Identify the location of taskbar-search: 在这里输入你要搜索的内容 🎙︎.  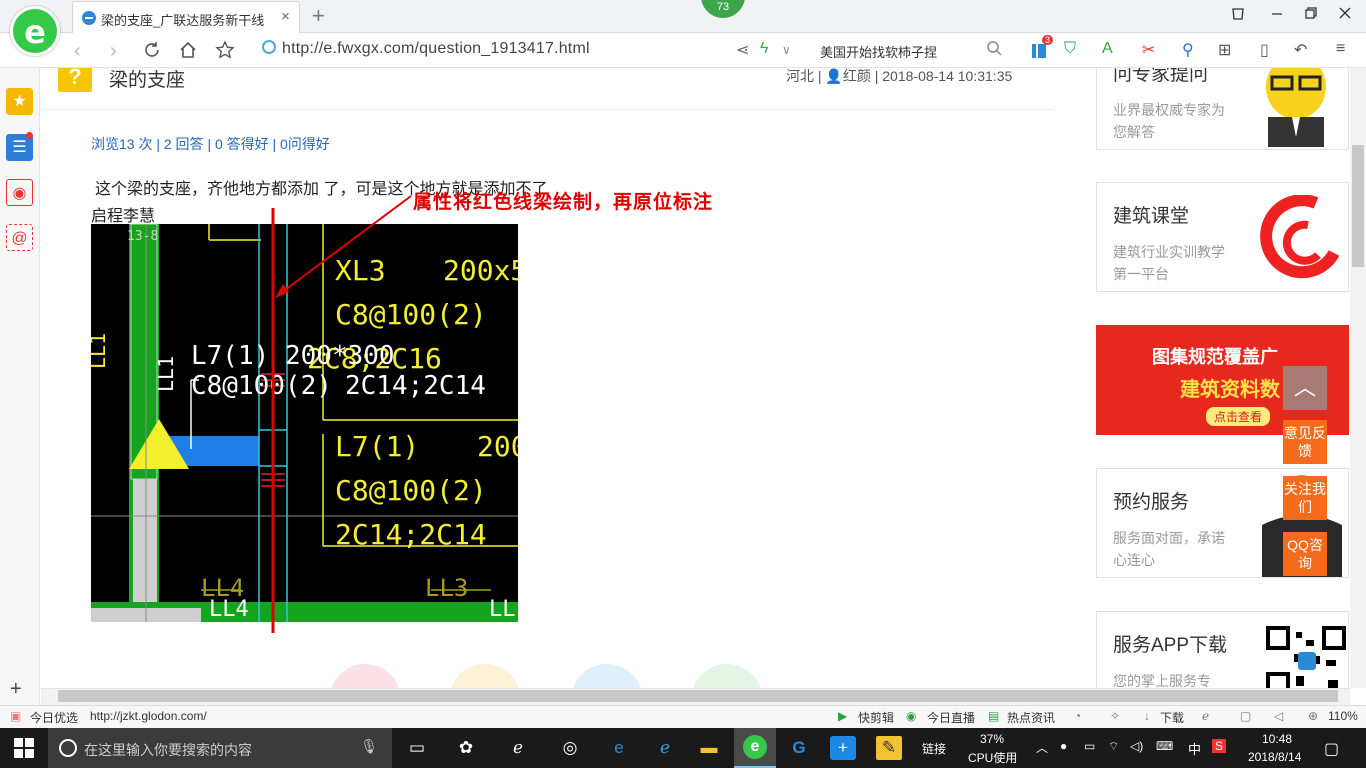
(220, 748).